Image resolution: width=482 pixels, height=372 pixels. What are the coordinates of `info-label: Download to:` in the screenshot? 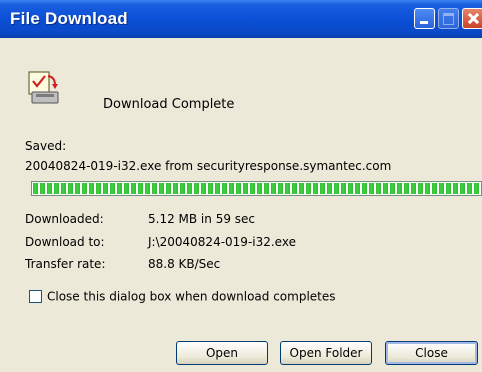 It's located at (65, 242).